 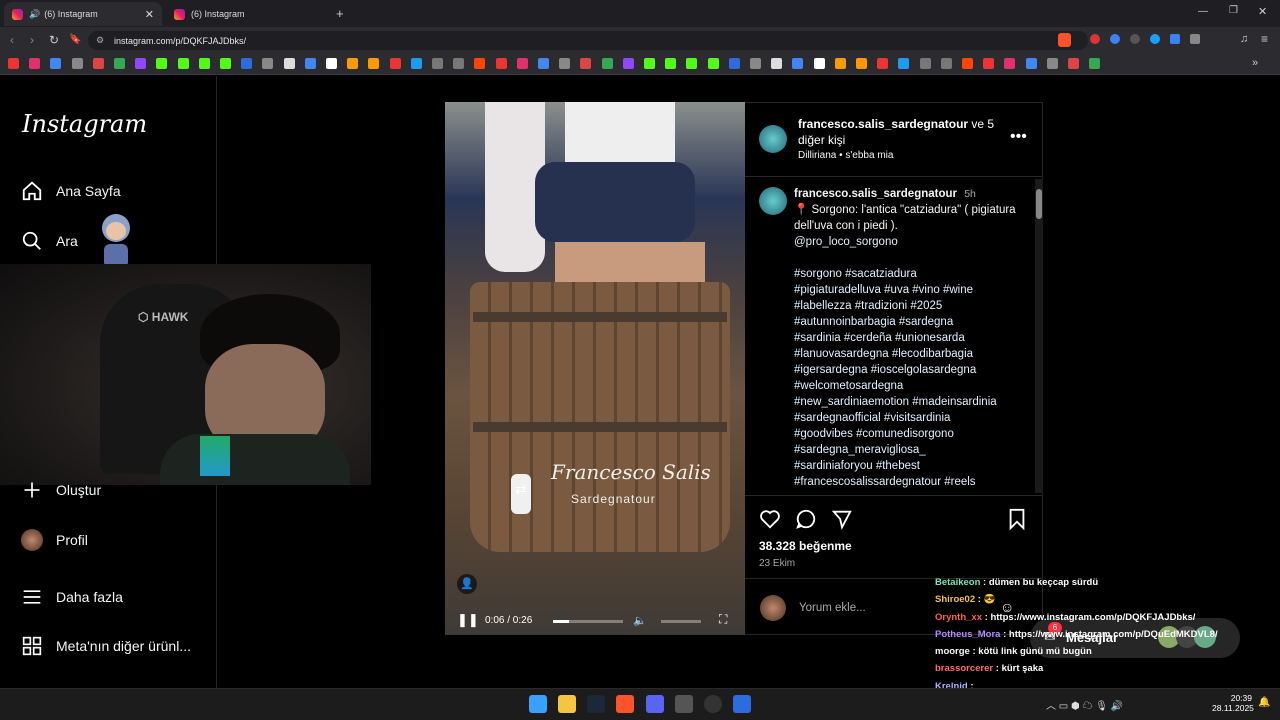 What do you see at coordinates (468, 620) in the screenshot?
I see `pause-icon: ❚❚` at bounding box center [468, 620].